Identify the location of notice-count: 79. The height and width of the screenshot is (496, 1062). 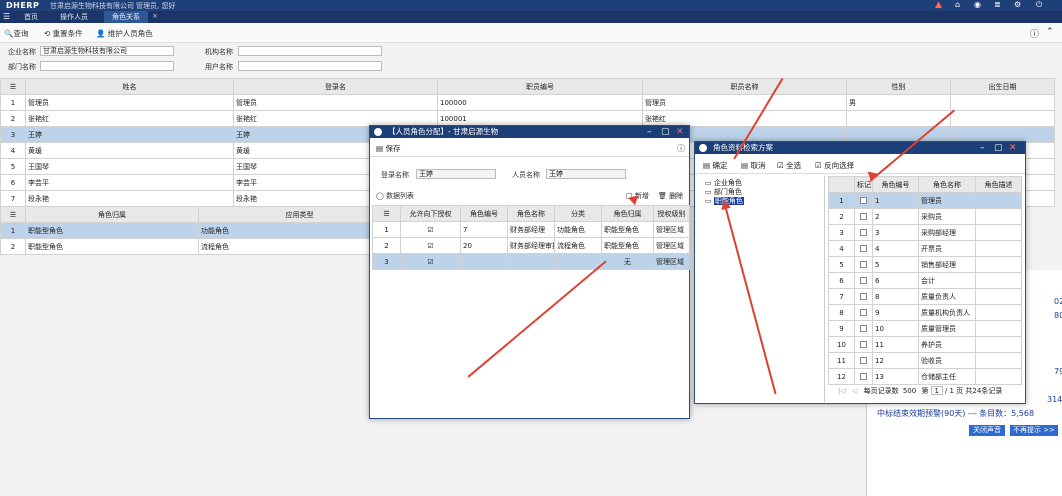
(1058, 371).